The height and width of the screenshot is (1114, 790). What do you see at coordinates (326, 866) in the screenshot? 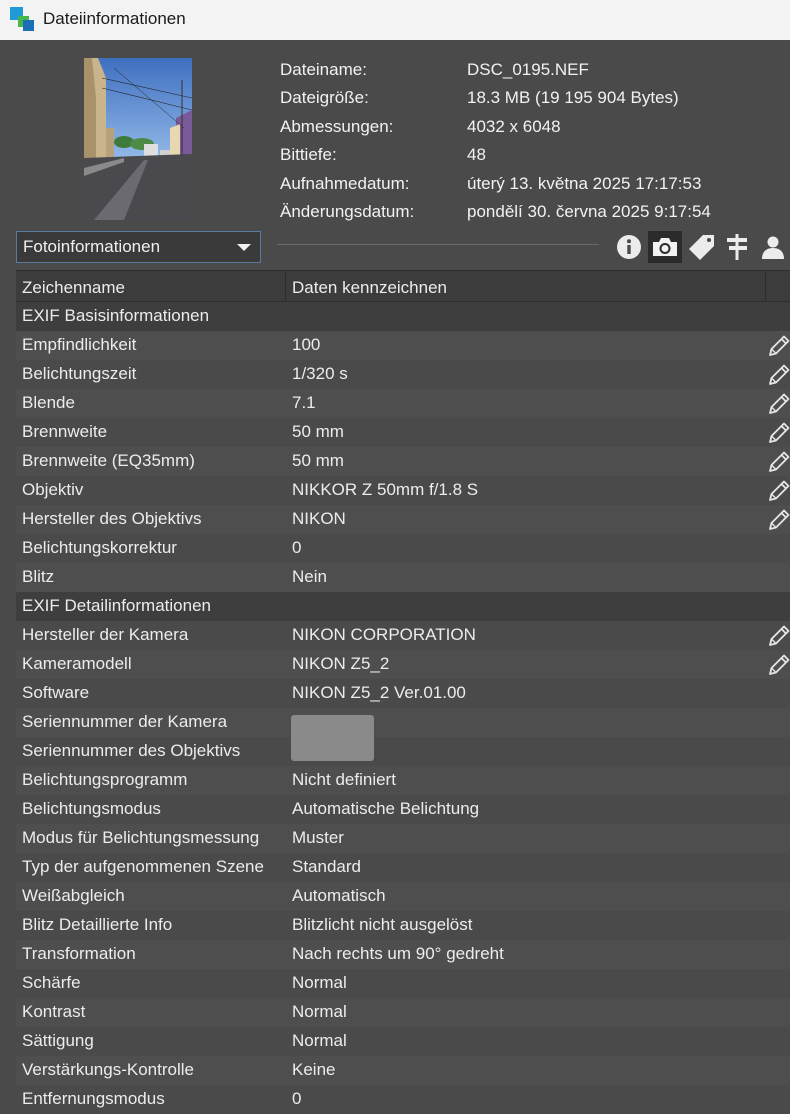
I see `property-value: Standard` at bounding box center [326, 866].